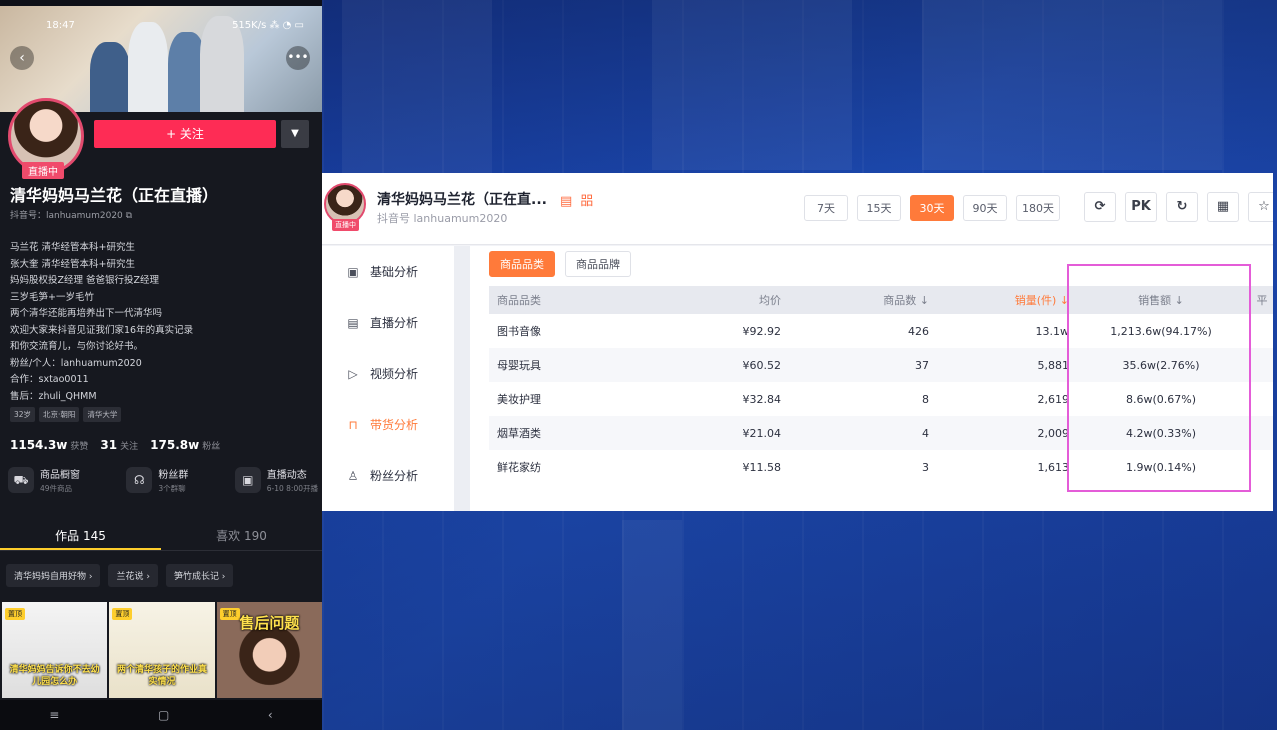 The height and width of the screenshot is (730, 1277). What do you see at coordinates (762, 399) in the screenshot?
I see `cell-avg-price: ¥32.84` at bounding box center [762, 399].